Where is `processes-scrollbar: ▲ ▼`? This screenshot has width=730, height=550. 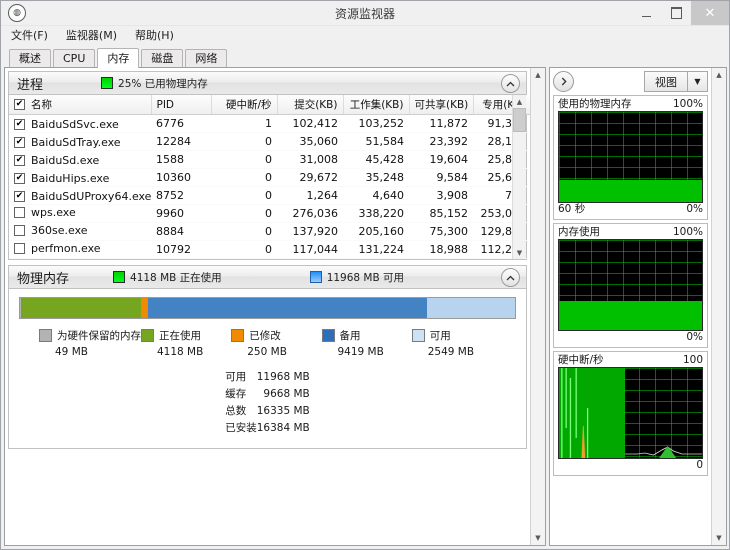
processes-scrollbar: ▲ ▼ is located at coordinates (519, 177).